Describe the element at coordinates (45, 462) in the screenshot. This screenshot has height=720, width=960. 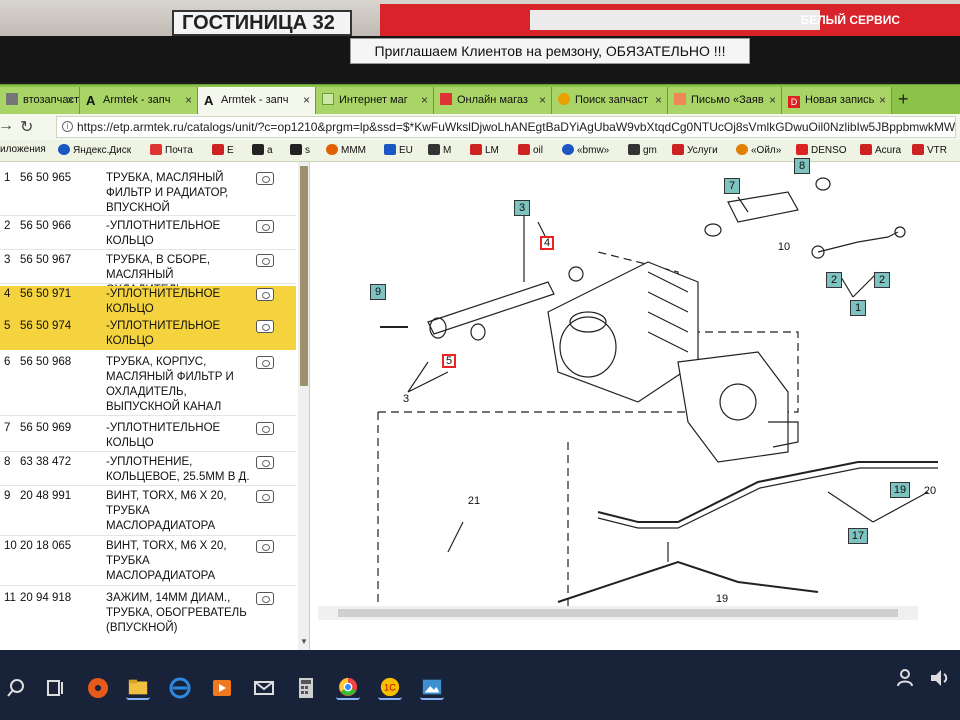
I see `part-number: 63 38 472` at that location.